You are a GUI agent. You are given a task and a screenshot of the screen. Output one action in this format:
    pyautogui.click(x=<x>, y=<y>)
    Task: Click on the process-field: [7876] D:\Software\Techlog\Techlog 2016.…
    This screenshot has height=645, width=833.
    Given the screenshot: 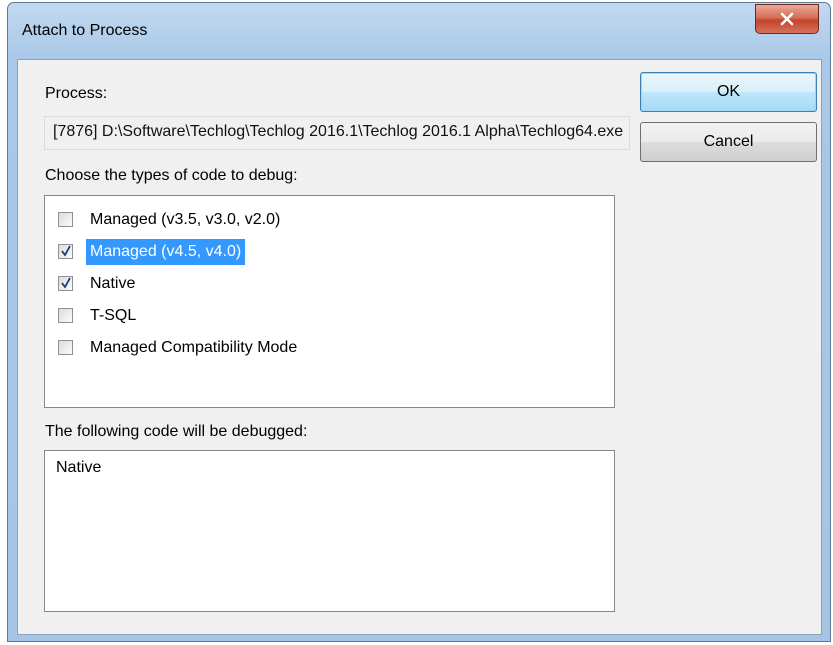 What is the action you would take?
    pyautogui.click(x=337, y=133)
    